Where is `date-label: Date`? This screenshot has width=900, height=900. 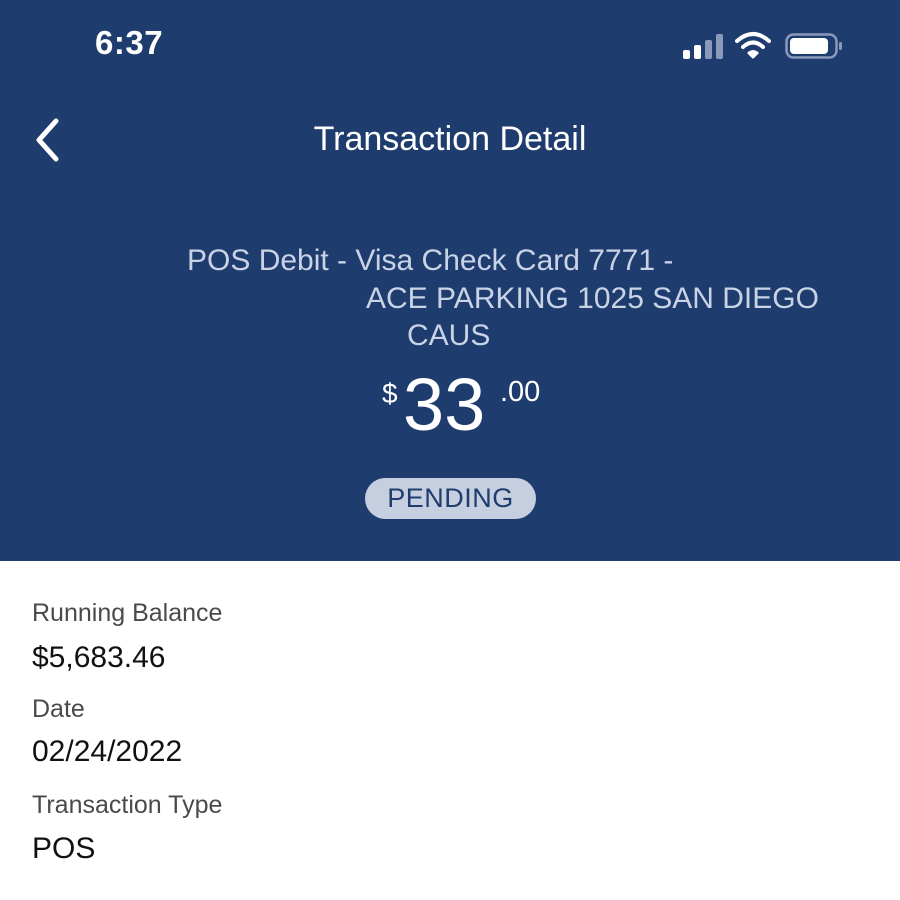
date-label: Date is located at coordinates (58, 709).